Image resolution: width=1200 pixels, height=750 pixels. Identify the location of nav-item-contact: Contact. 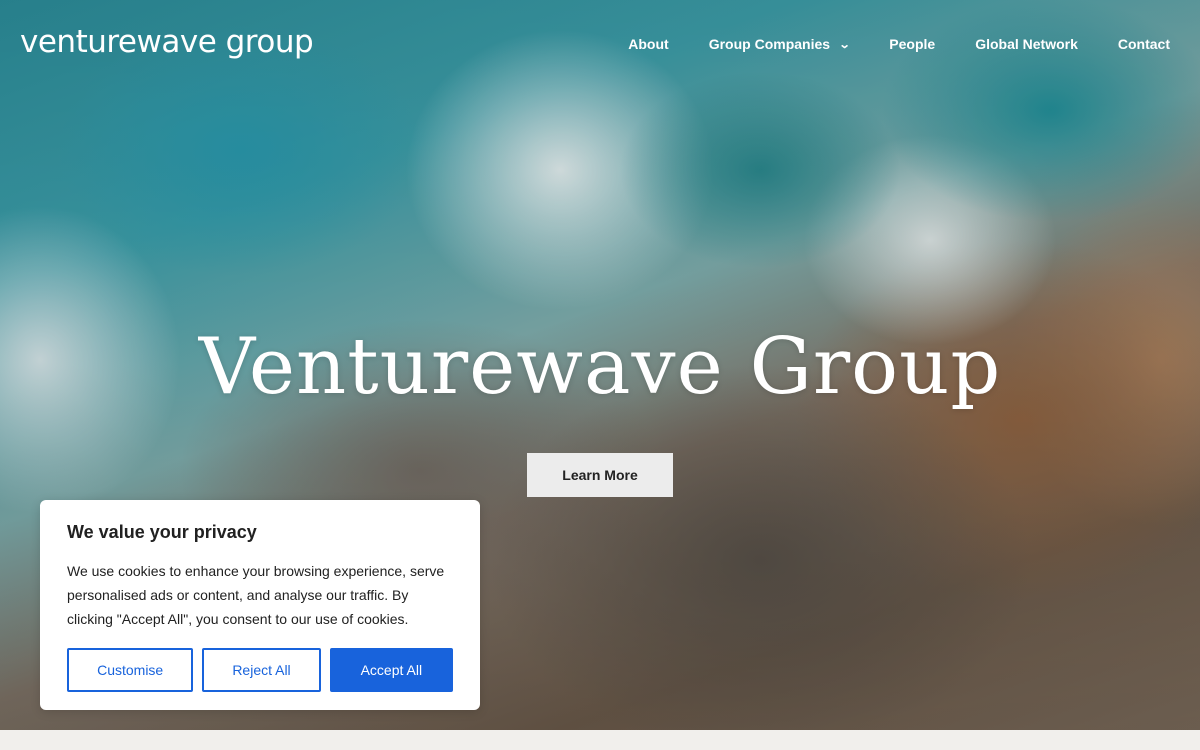
(1144, 44).